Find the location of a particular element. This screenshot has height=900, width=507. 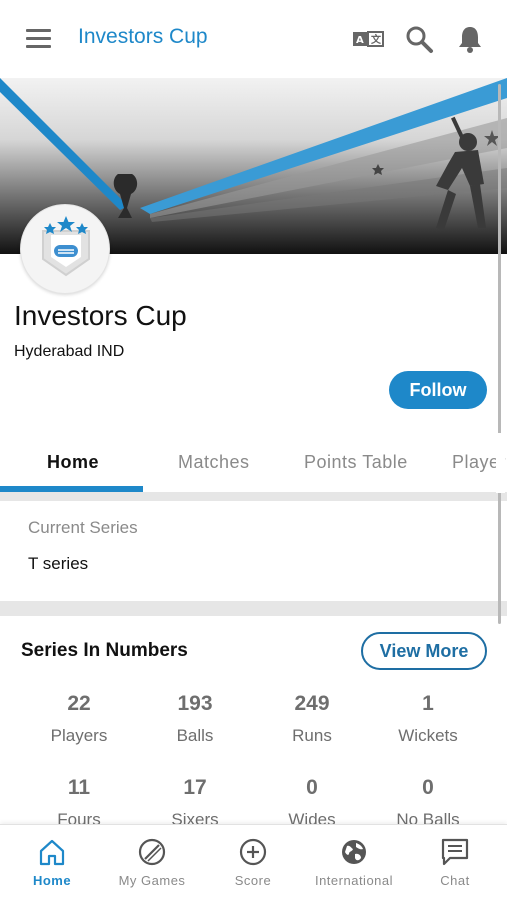

nav-label: Home is located at coordinates (52, 880).